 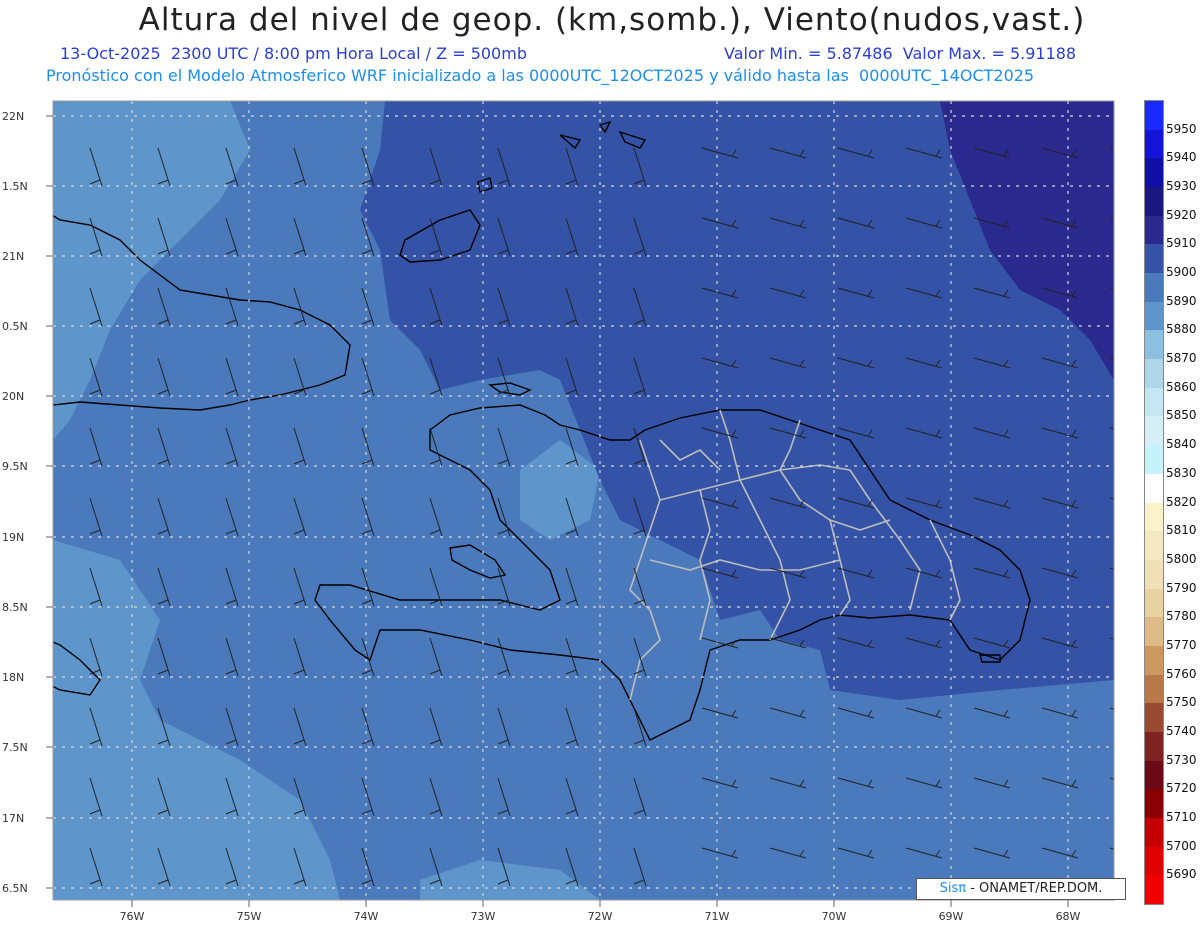 I want to click on colorbar-label: 5870, so click(x=1181, y=358).